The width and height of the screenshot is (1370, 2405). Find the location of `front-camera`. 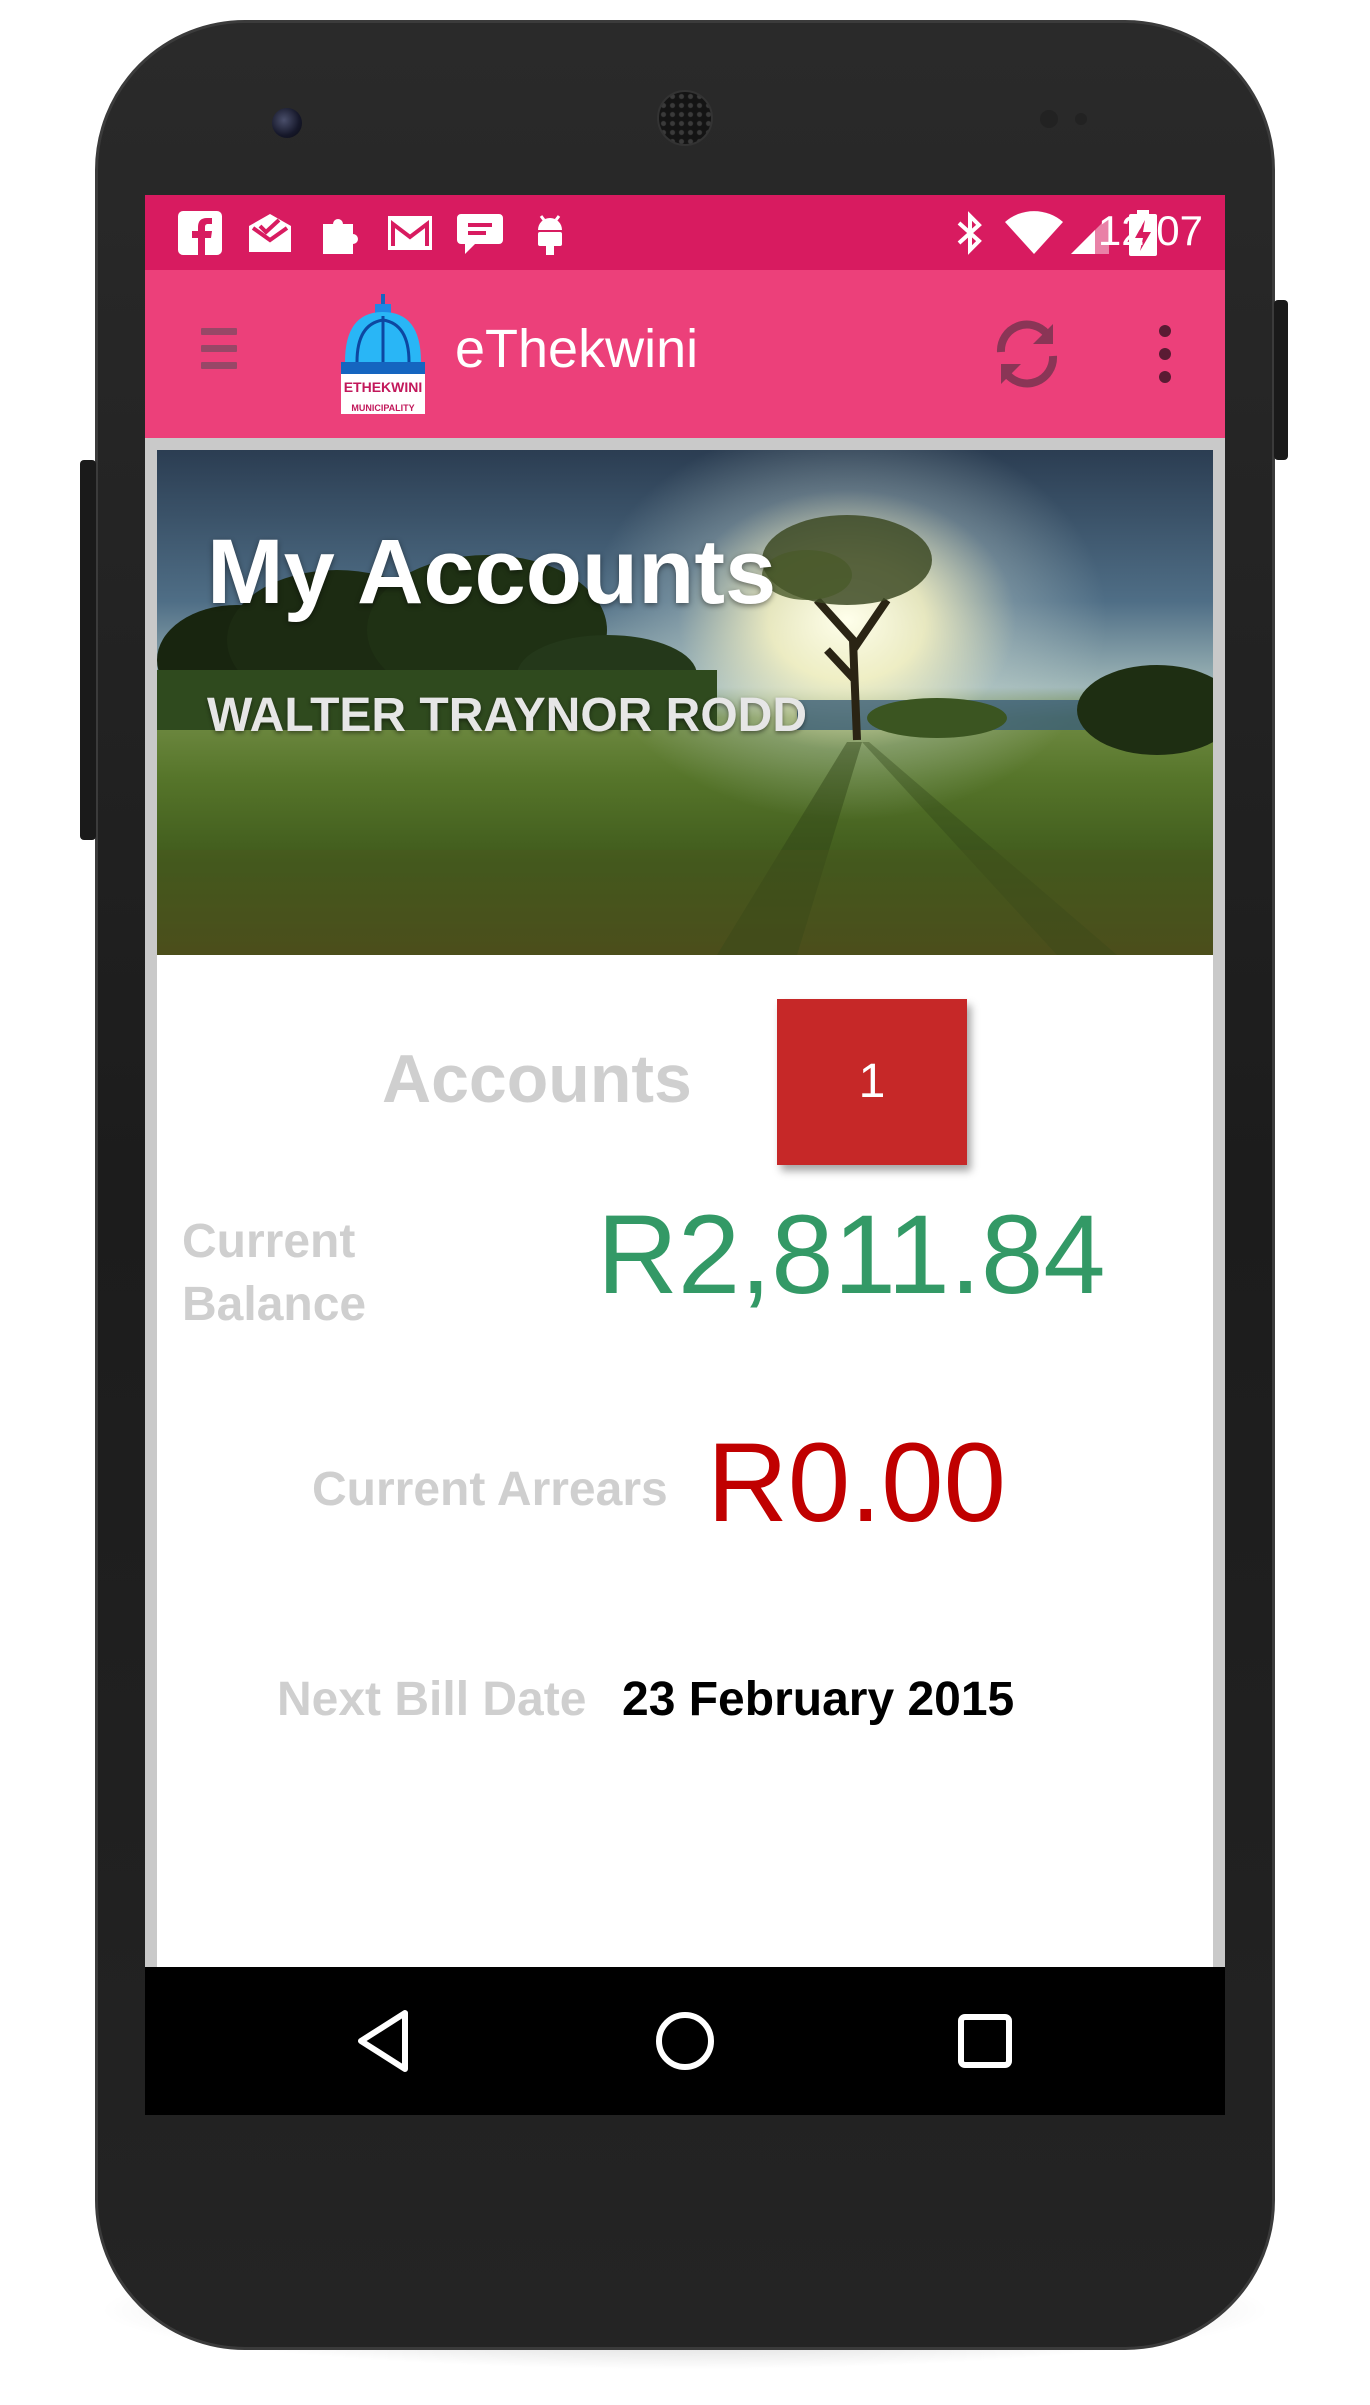

front-camera is located at coordinates (287, 123).